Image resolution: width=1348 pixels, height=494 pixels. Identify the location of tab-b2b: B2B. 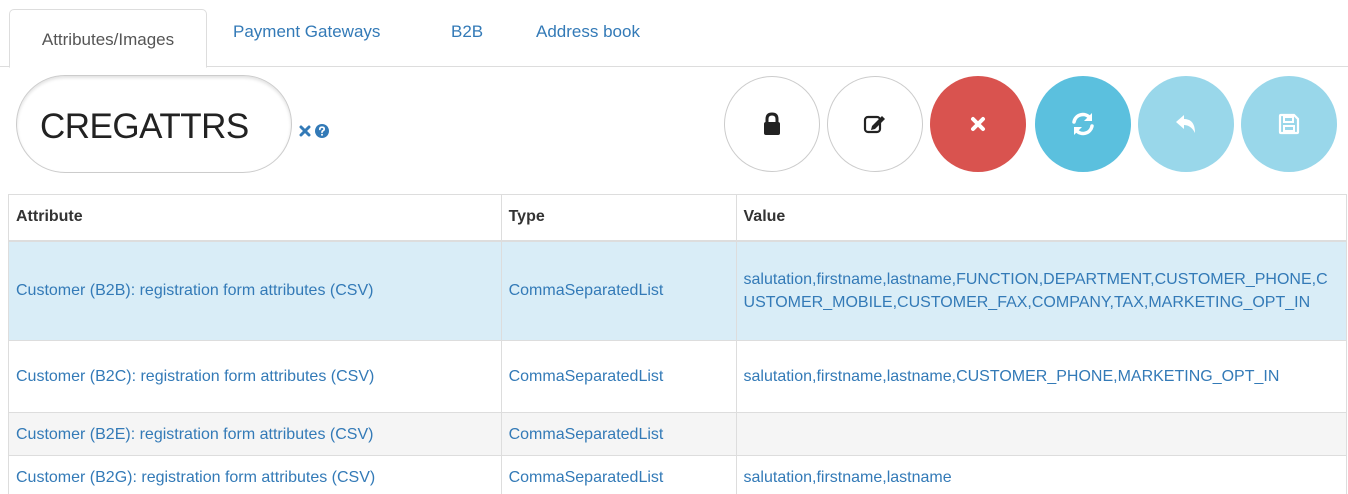
(467, 32).